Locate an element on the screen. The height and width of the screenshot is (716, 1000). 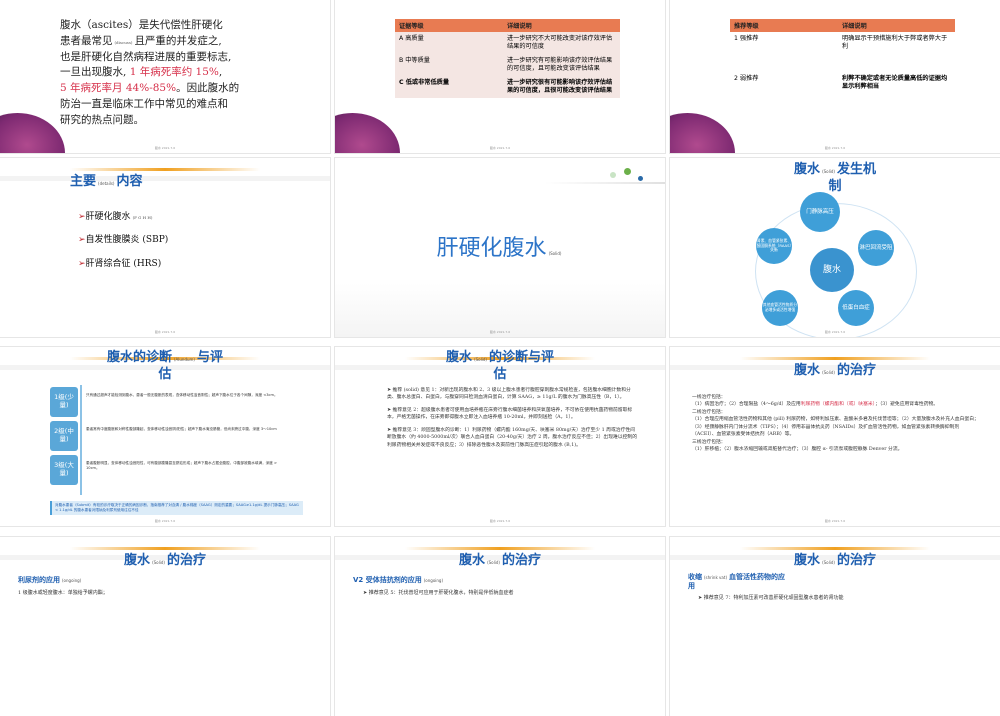
center-node: 腹水 is located at coordinates (832, 270).